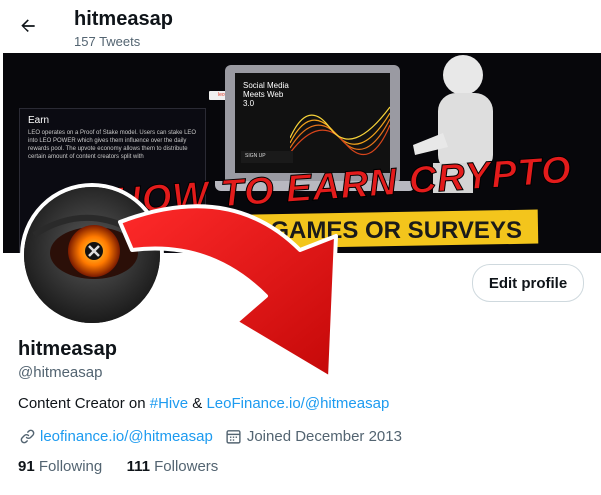 The height and width of the screenshot is (495, 601). What do you see at coordinates (39, 120) in the screenshot?
I see `banner-earn-title: Earn` at bounding box center [39, 120].